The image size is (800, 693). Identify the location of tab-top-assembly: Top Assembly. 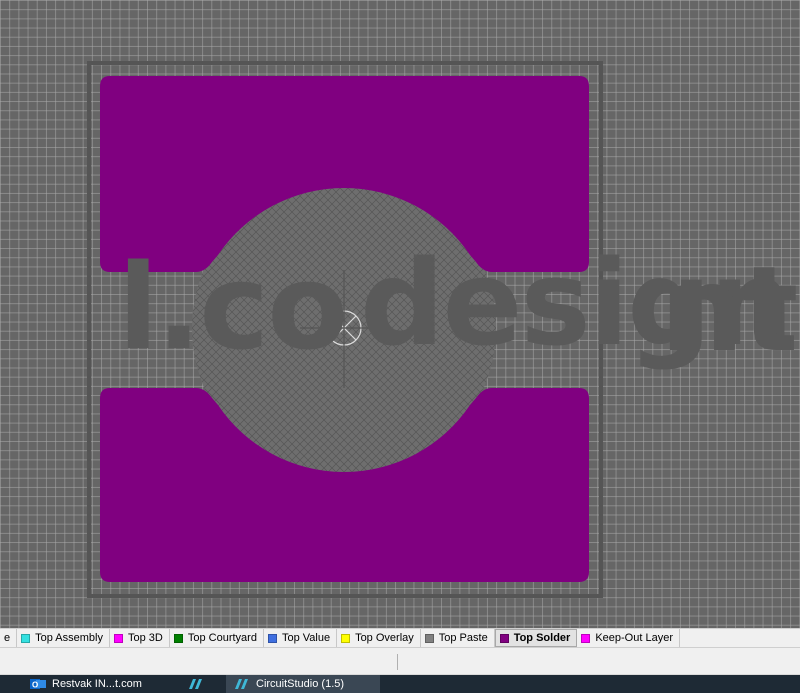
(63, 638).